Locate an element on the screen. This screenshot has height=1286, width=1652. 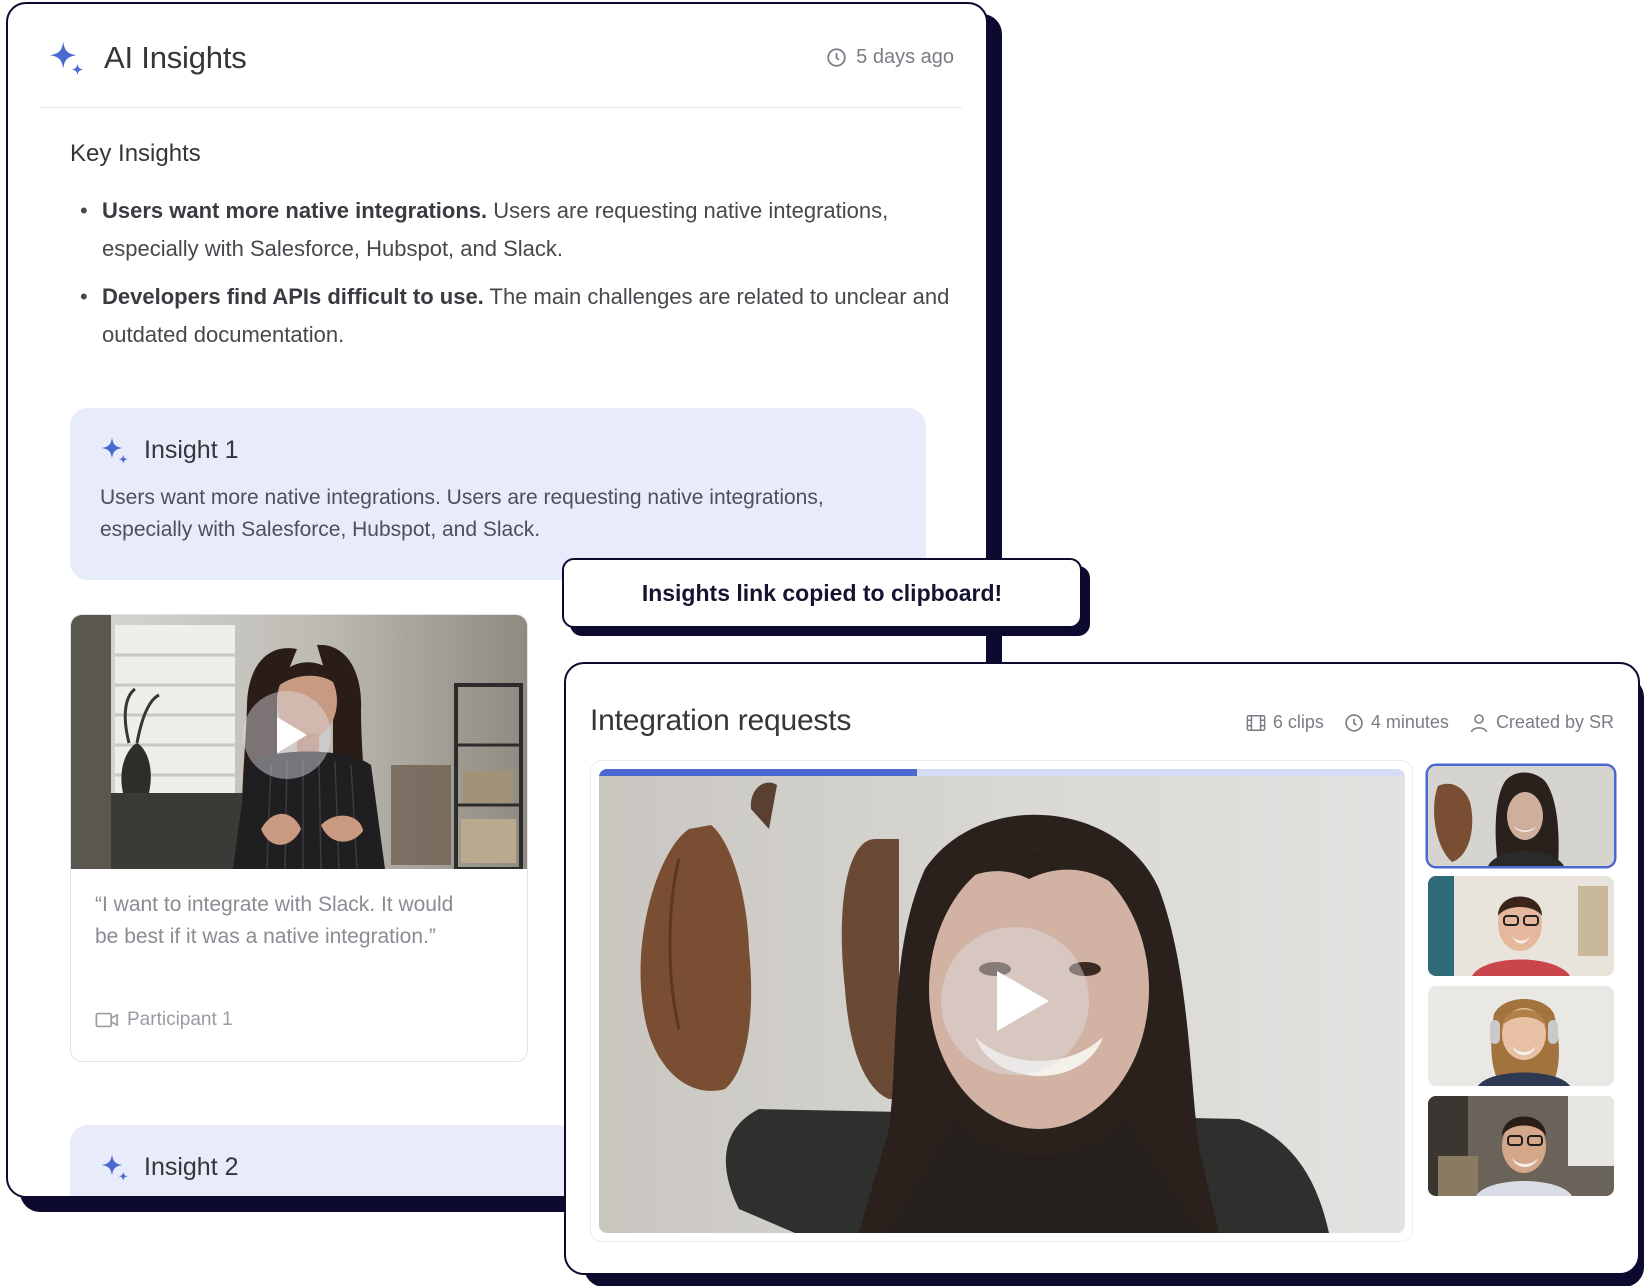
clips-count: 6 clips is located at coordinates (1285, 722).